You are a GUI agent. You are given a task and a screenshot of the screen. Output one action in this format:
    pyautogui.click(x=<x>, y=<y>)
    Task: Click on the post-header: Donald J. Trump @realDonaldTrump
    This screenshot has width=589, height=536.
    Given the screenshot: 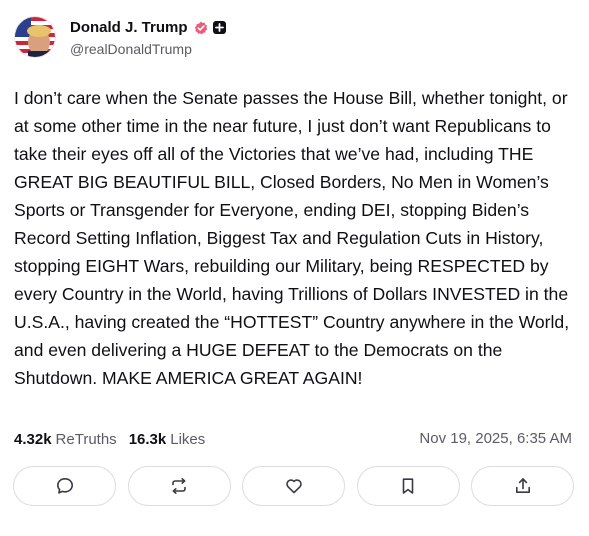 What is the action you would take?
    pyautogui.click(x=120, y=37)
    